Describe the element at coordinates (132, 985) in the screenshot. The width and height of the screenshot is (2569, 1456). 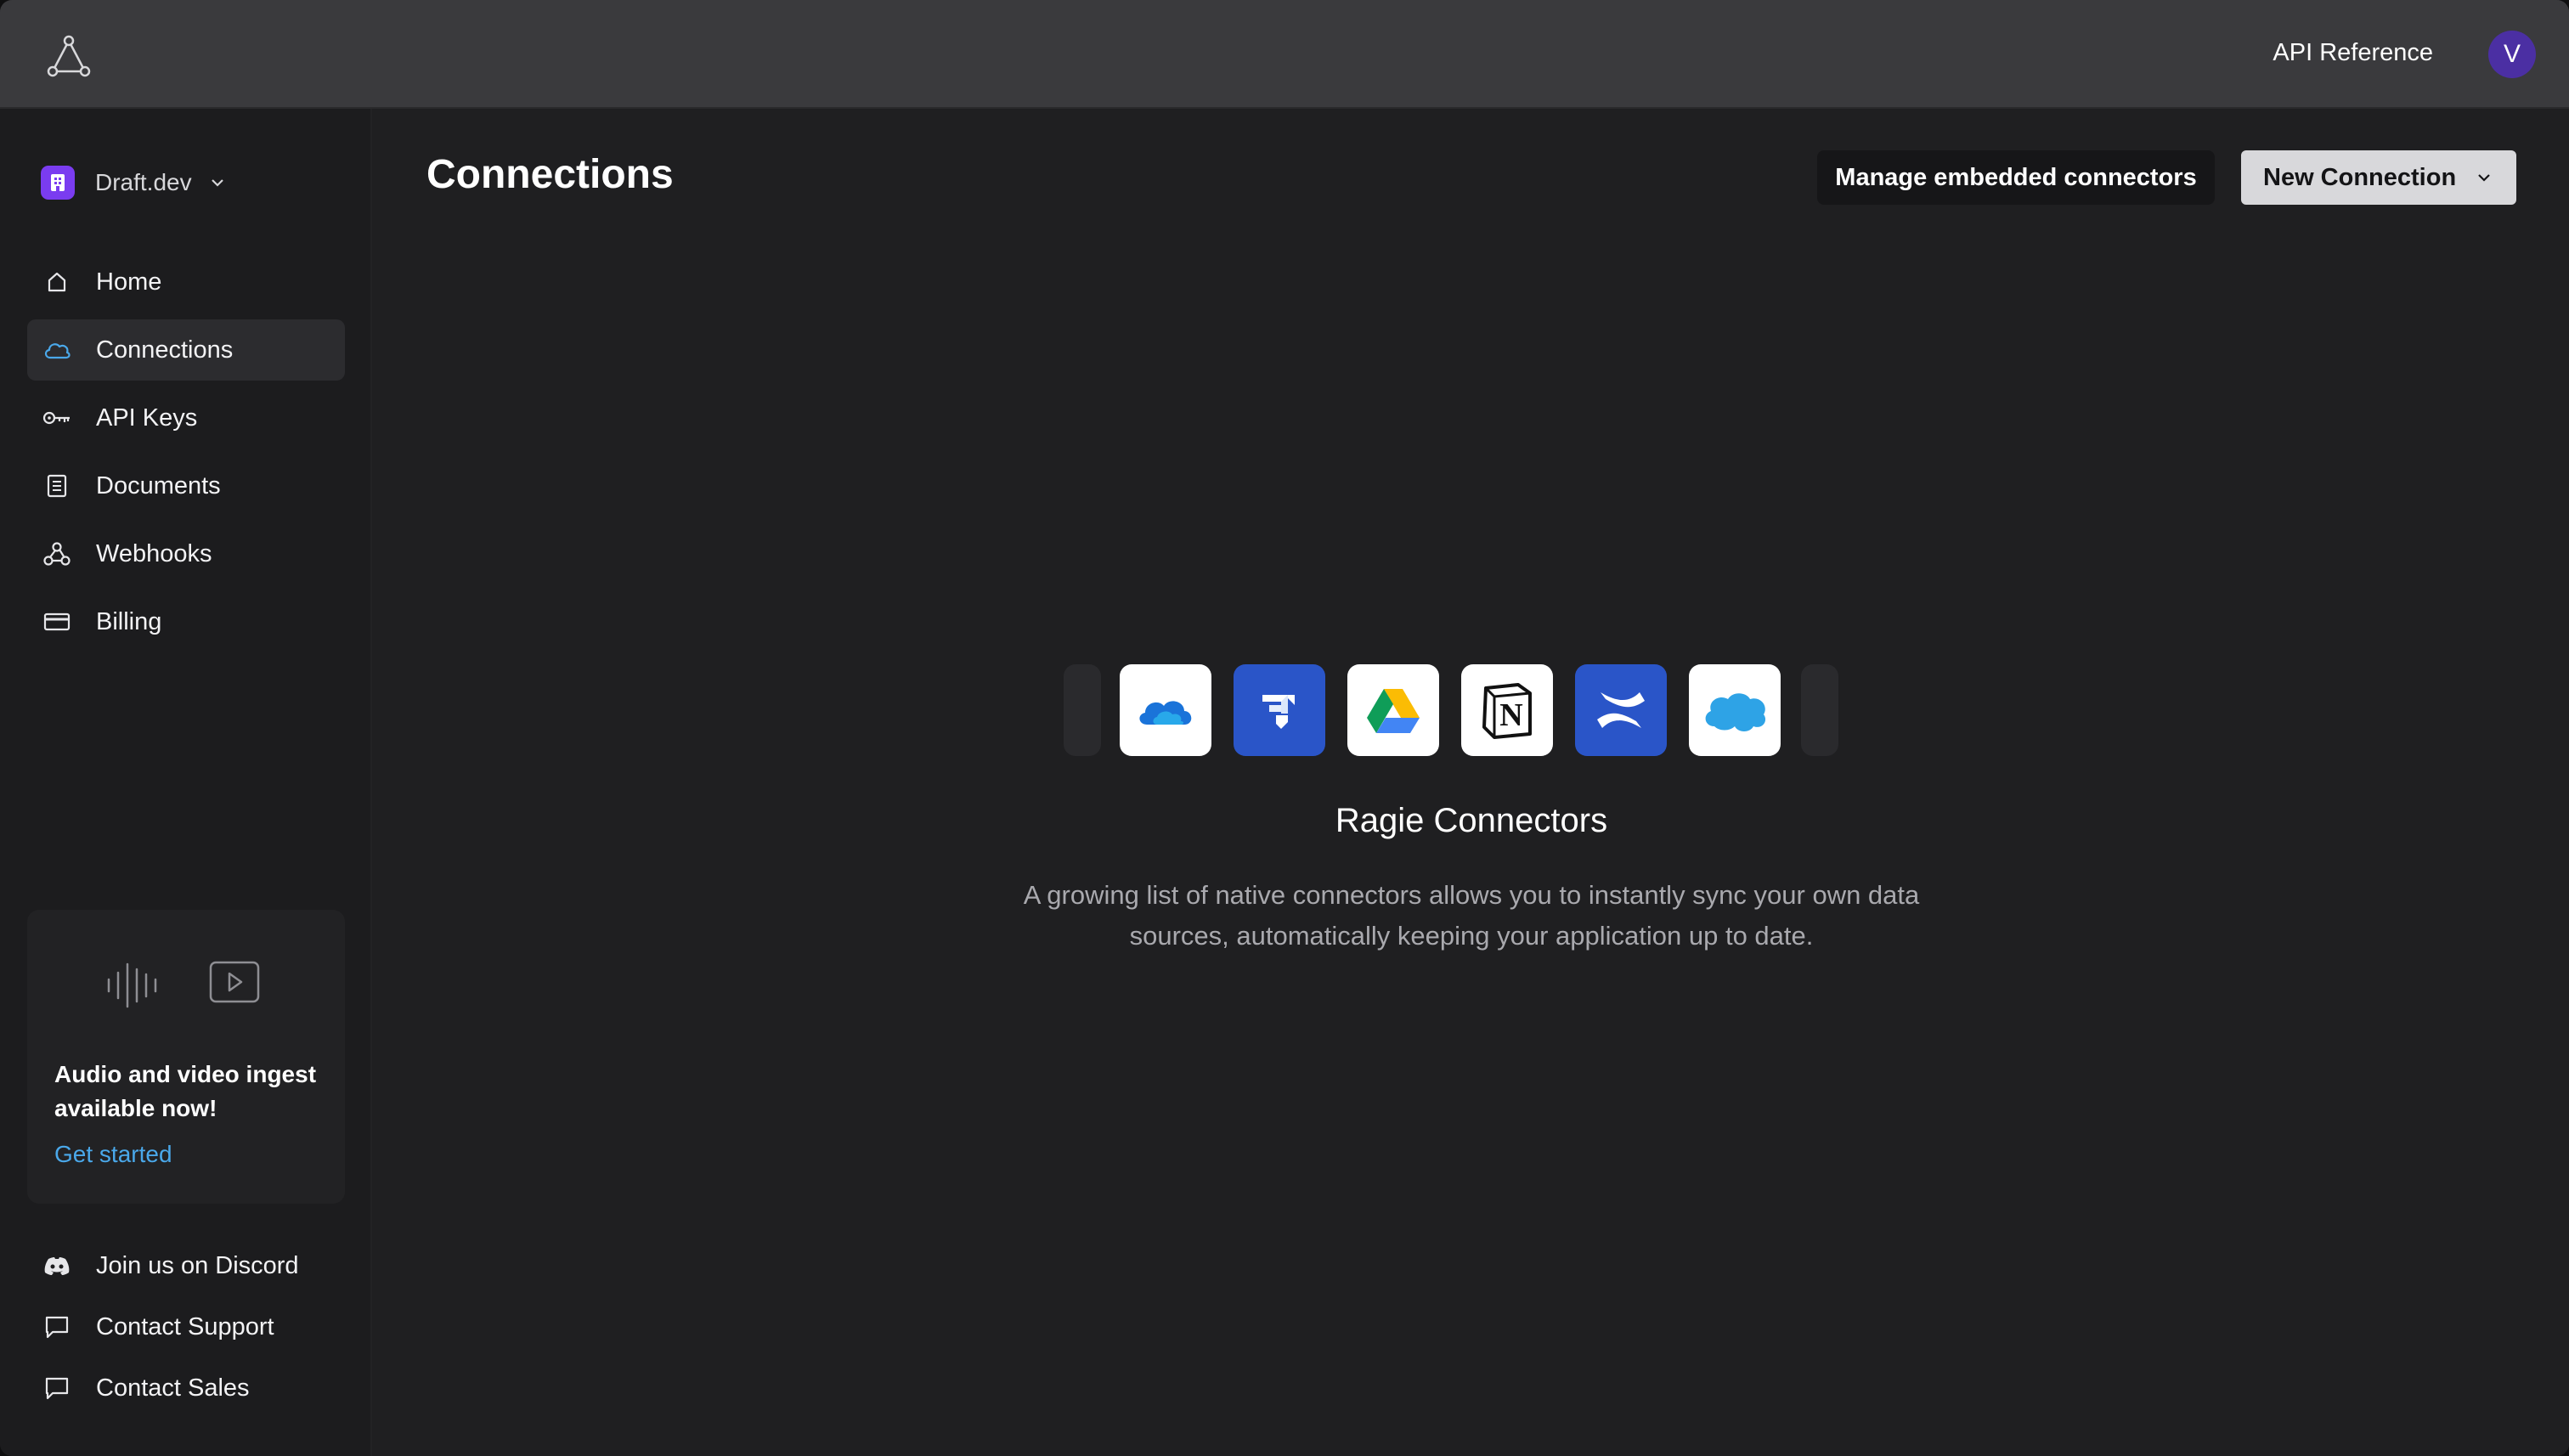
I see `audio-wave-icon` at that location.